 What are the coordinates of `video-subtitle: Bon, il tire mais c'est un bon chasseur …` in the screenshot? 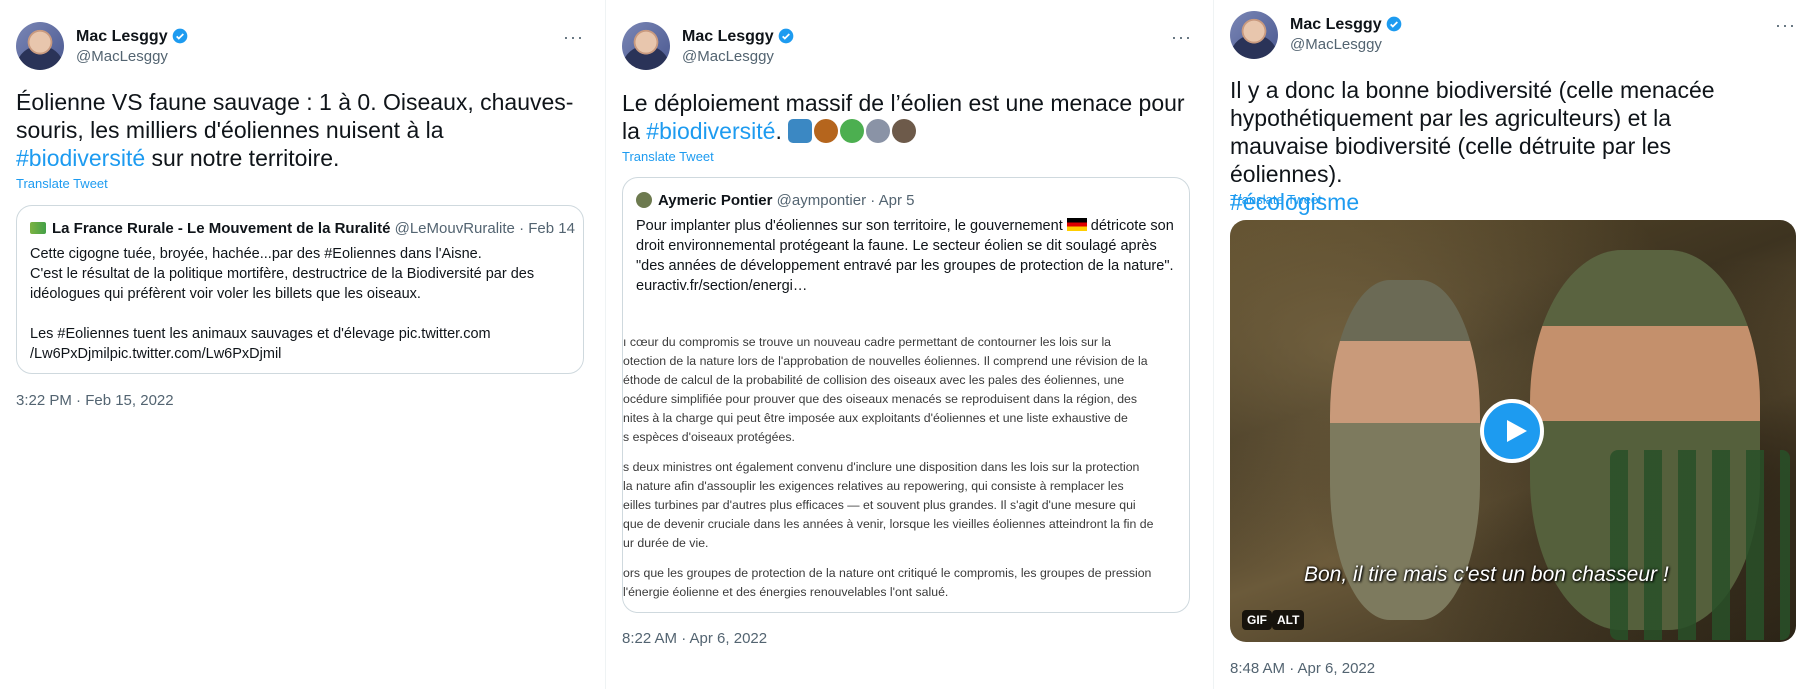 It's located at (1486, 574).